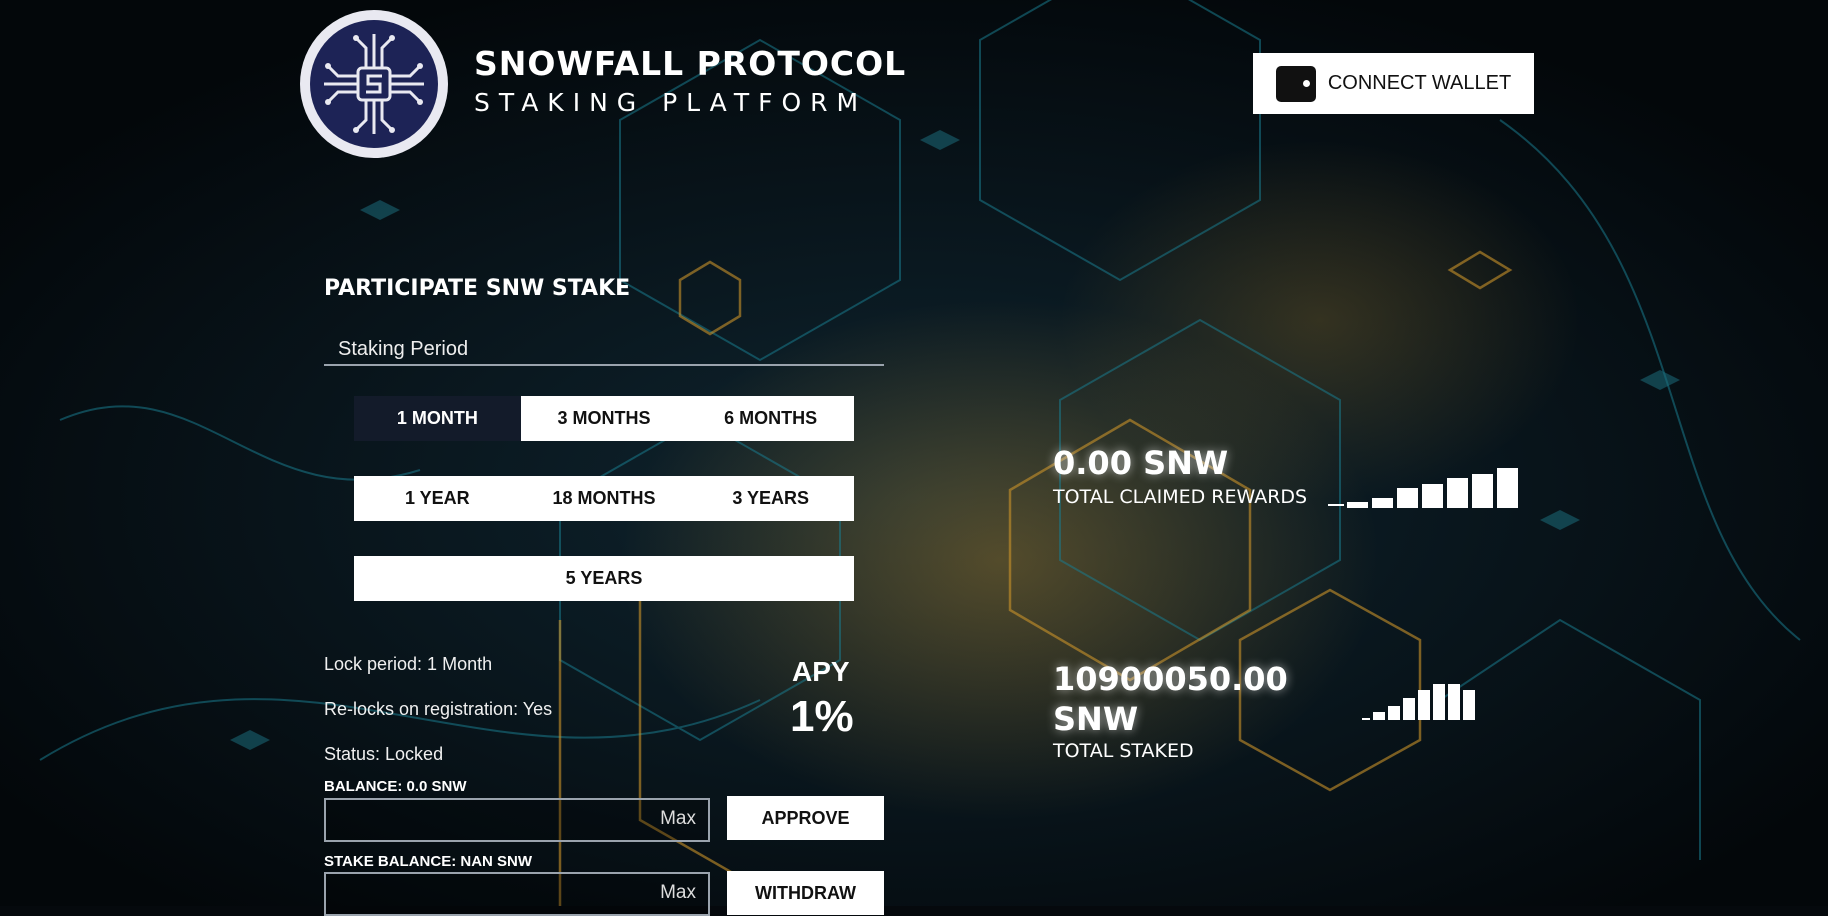  Describe the element at coordinates (770, 418) in the screenshot. I see `period-button-6-months: 6 MONTHS` at that location.